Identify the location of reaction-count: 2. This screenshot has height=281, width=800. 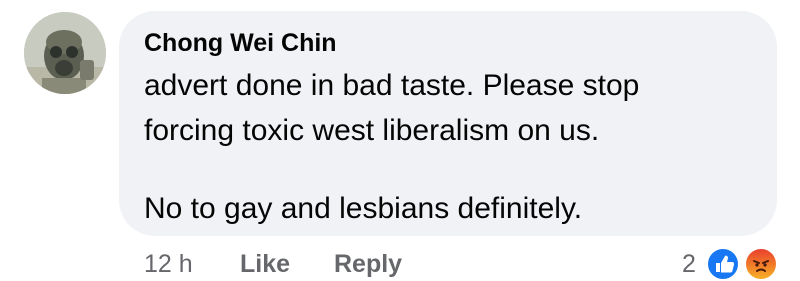
(689, 264).